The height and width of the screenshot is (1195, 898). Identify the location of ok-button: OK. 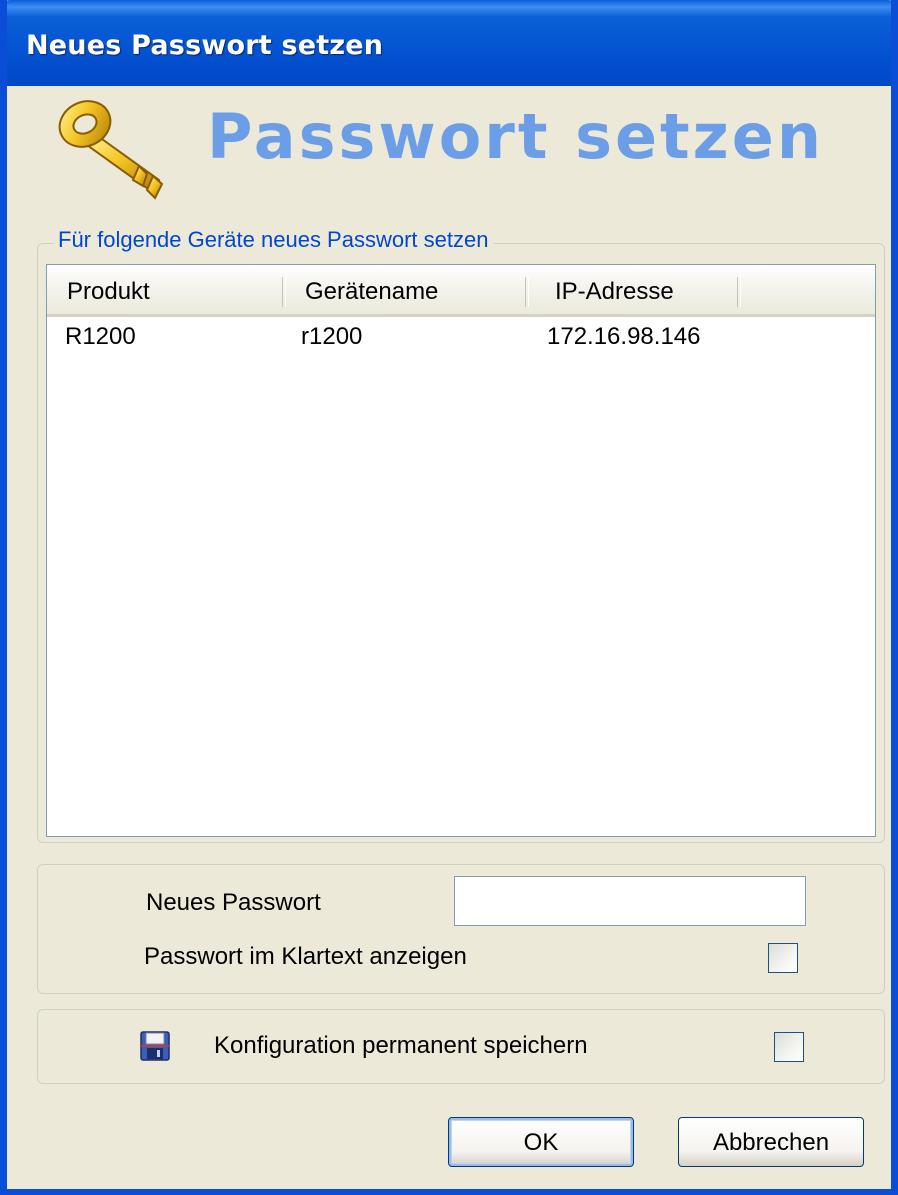
(541, 1142).